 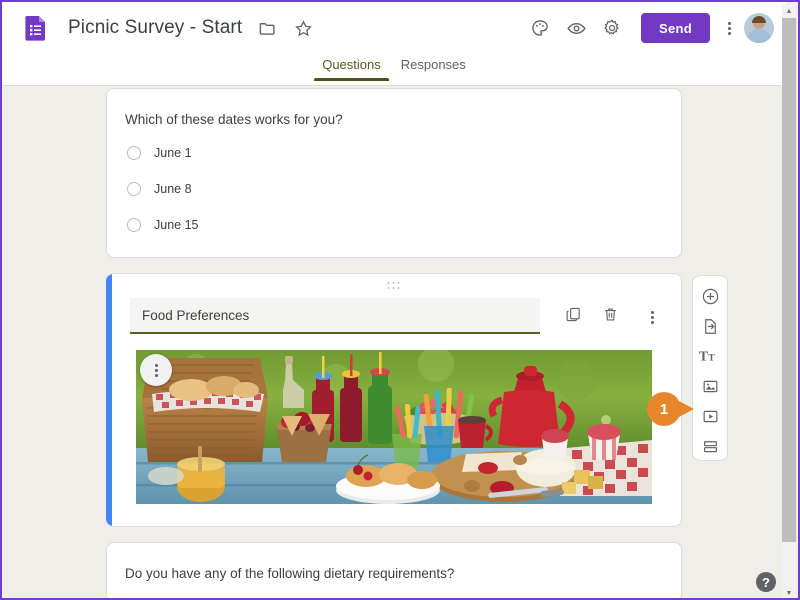 I want to click on tab-questions: Questions, so click(x=351, y=67).